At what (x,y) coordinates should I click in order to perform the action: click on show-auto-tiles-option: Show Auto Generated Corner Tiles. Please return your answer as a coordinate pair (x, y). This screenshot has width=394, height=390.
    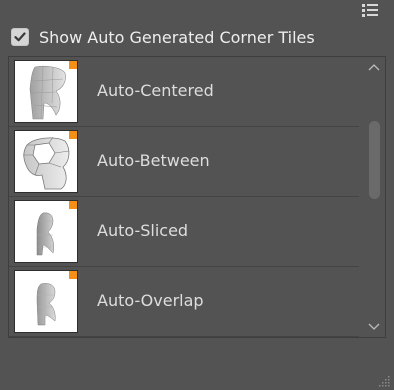
    Looking at the image, I should click on (163, 37).